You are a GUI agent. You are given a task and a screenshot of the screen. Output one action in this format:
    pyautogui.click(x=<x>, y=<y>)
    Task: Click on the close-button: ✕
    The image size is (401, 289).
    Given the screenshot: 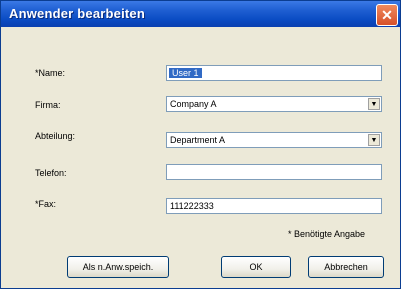 What is the action you would take?
    pyautogui.click(x=387, y=15)
    